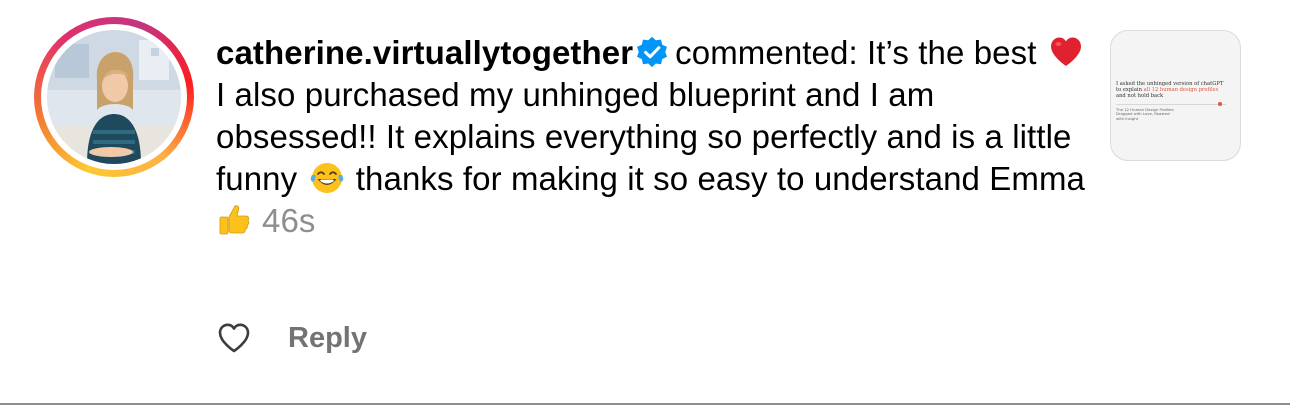 The image size is (1290, 405). What do you see at coordinates (1181, 90) in the screenshot?
I see `thumbnail-headline-accent: all 12 human design profiles` at bounding box center [1181, 90].